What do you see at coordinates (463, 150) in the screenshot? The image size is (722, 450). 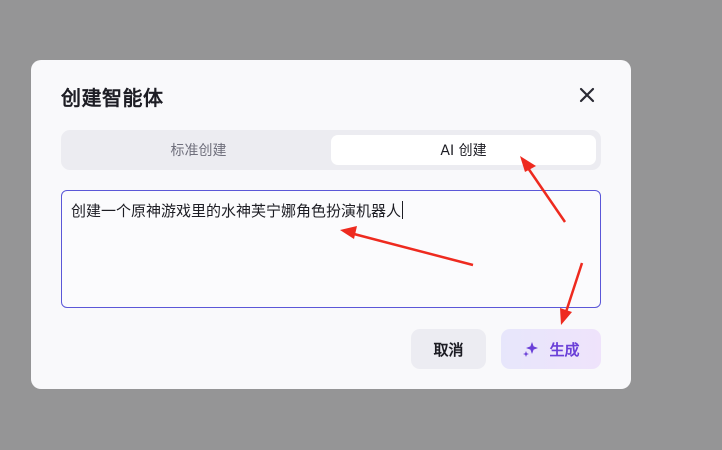 I see `tab-ai-create: AI 创建` at bounding box center [463, 150].